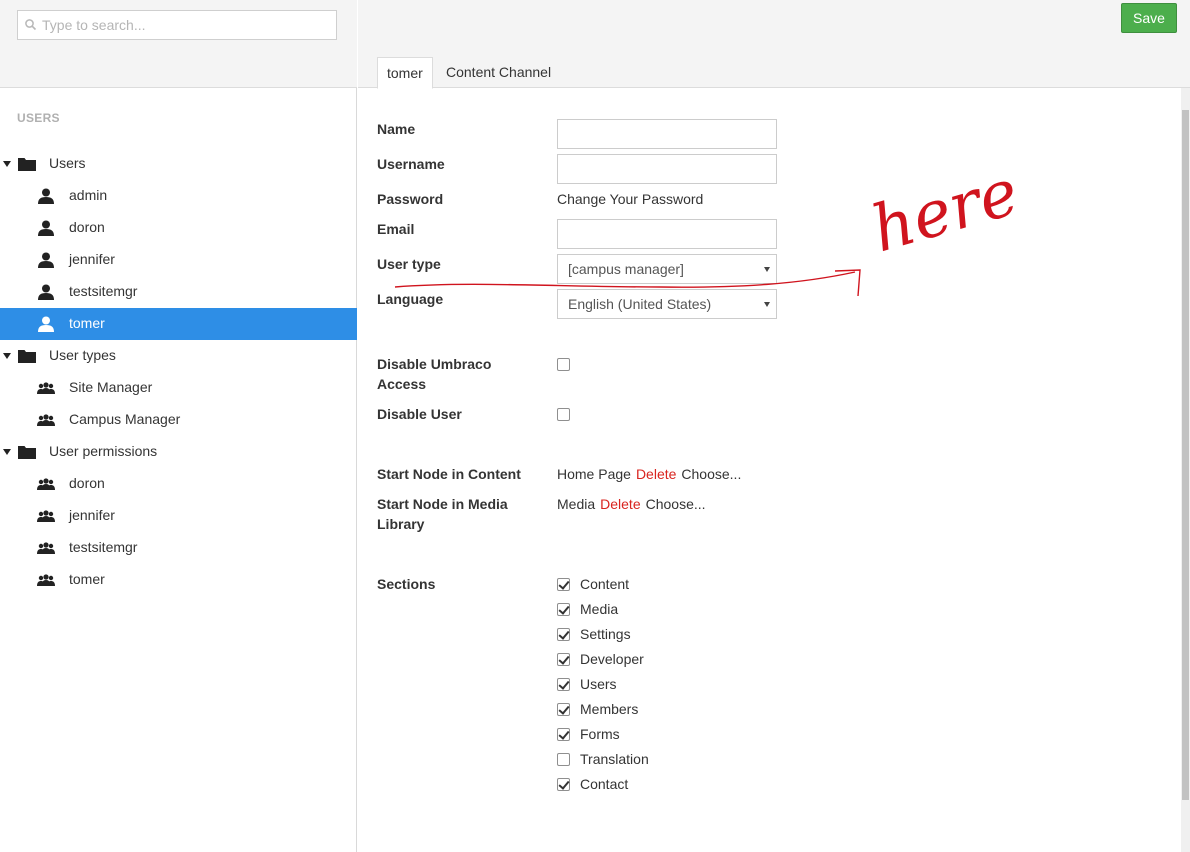  I want to click on save-button: Save, so click(1149, 18).